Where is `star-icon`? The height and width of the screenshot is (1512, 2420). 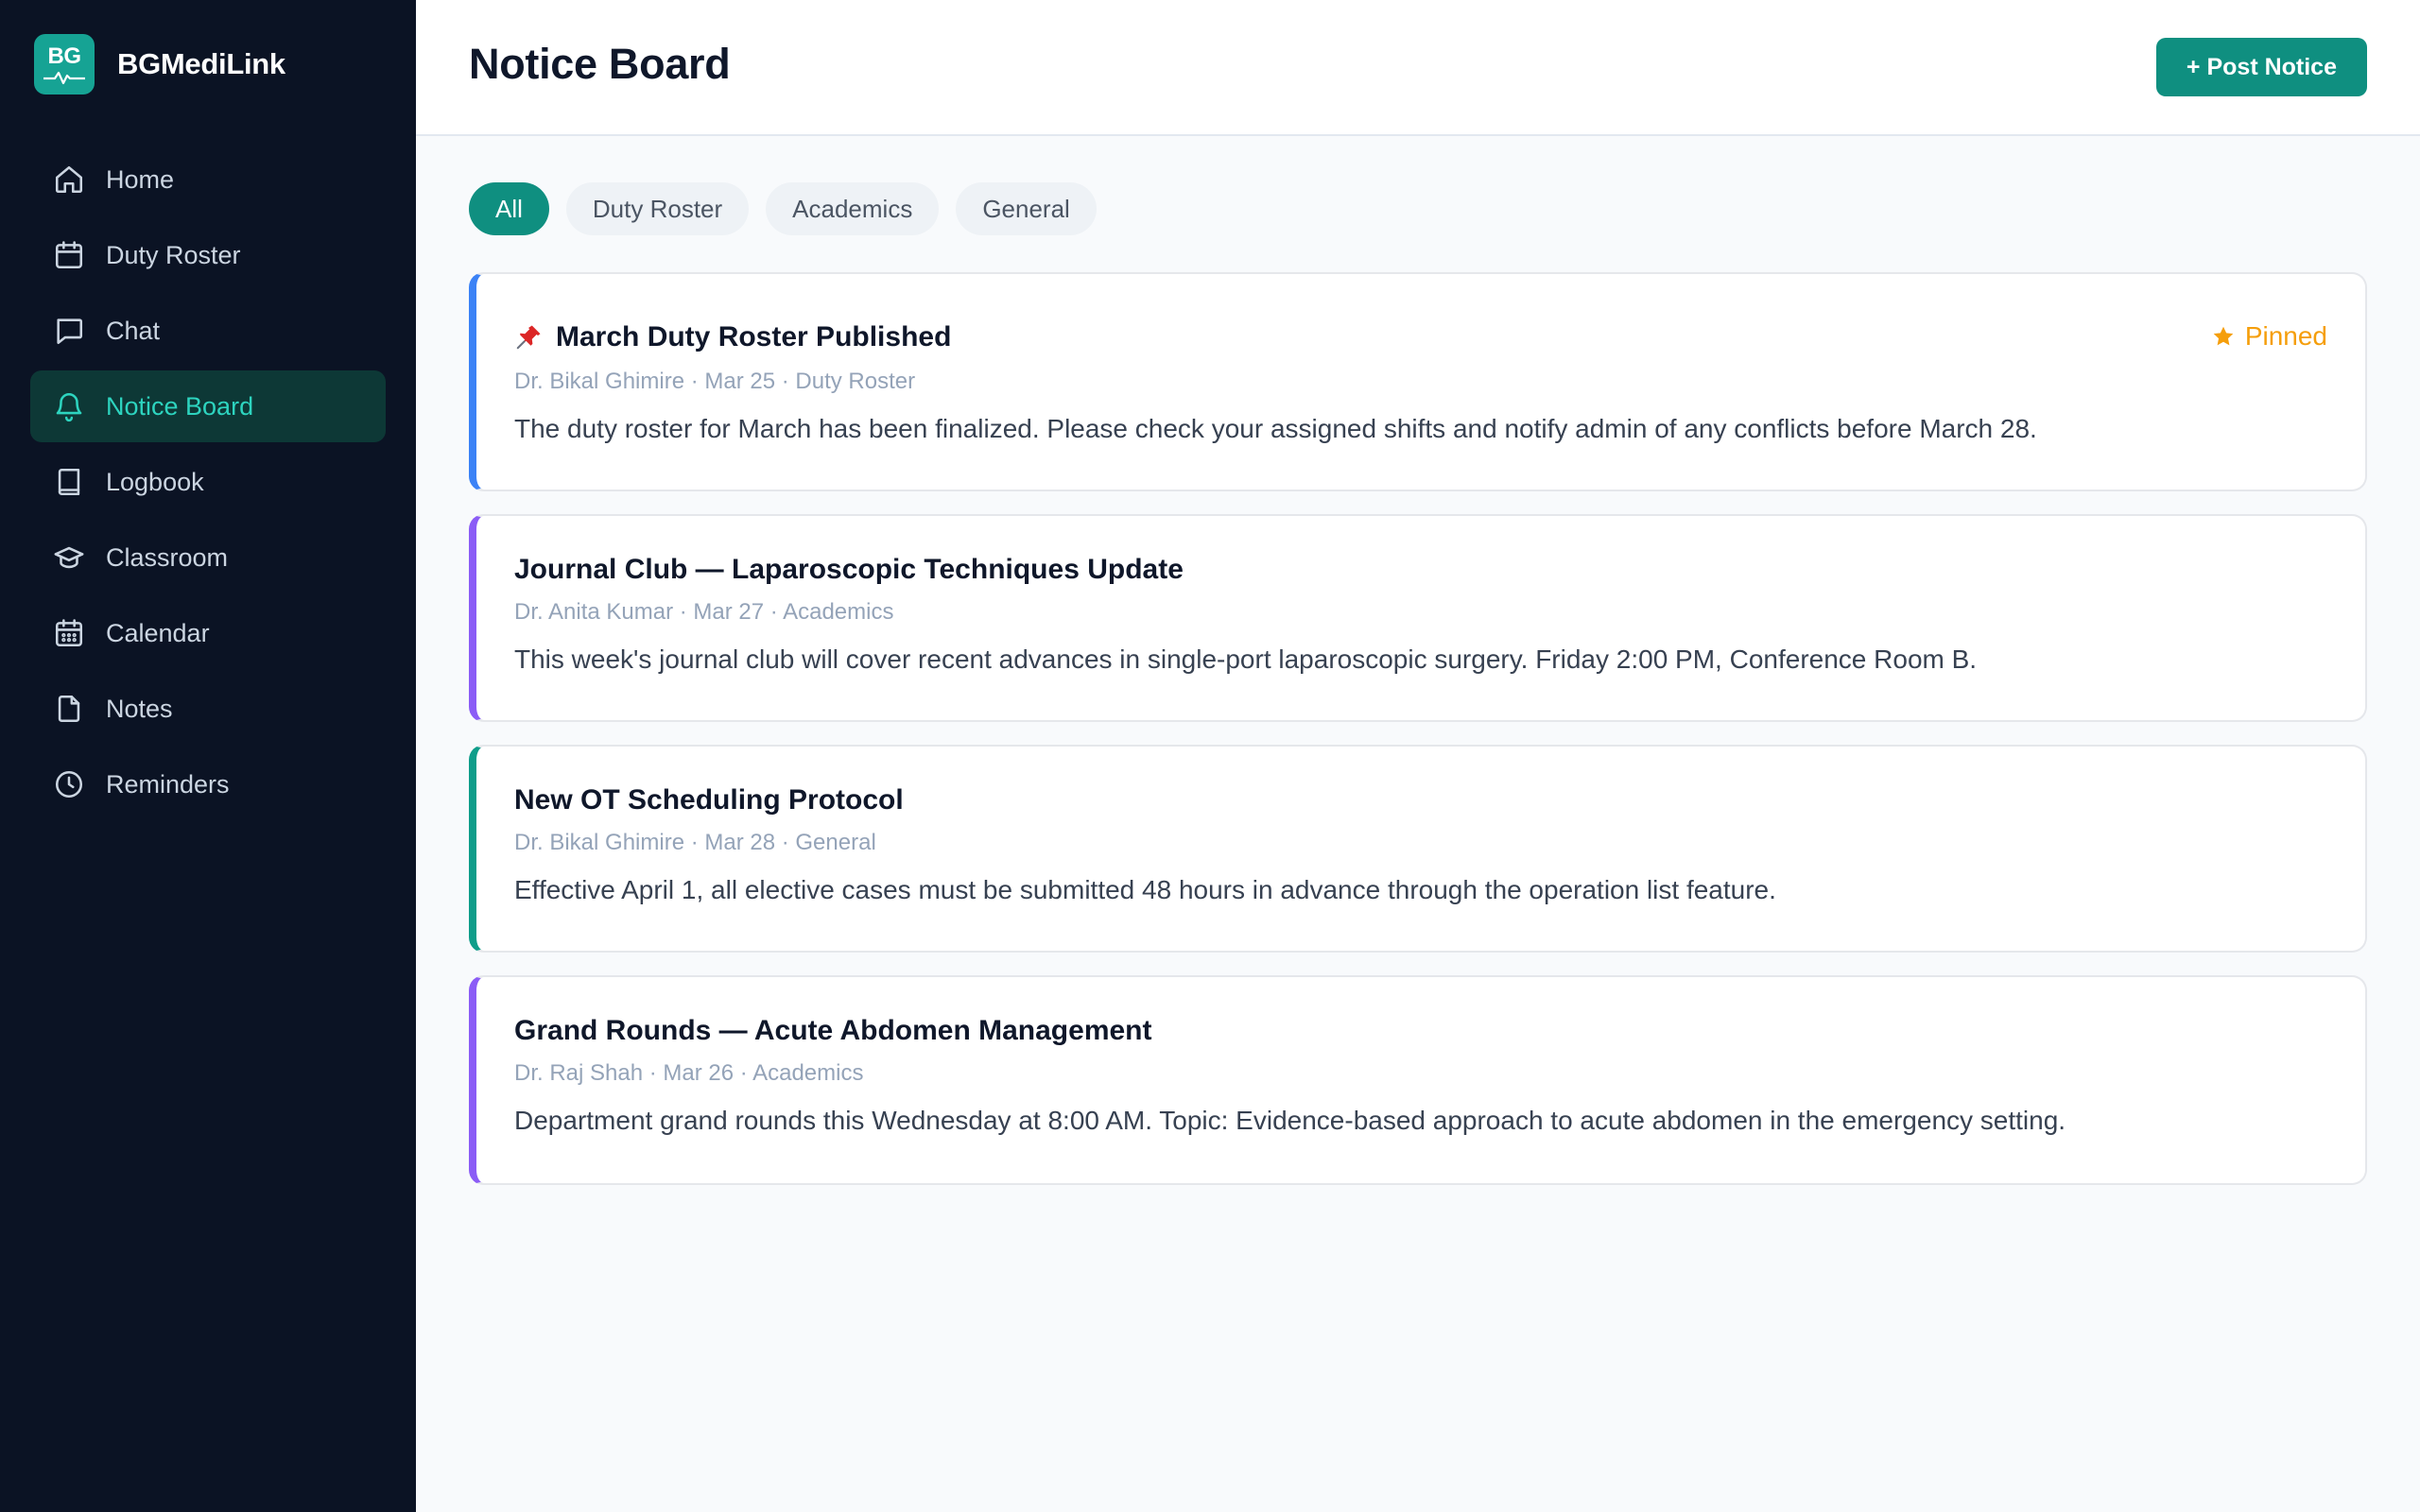
star-icon is located at coordinates (2224, 336).